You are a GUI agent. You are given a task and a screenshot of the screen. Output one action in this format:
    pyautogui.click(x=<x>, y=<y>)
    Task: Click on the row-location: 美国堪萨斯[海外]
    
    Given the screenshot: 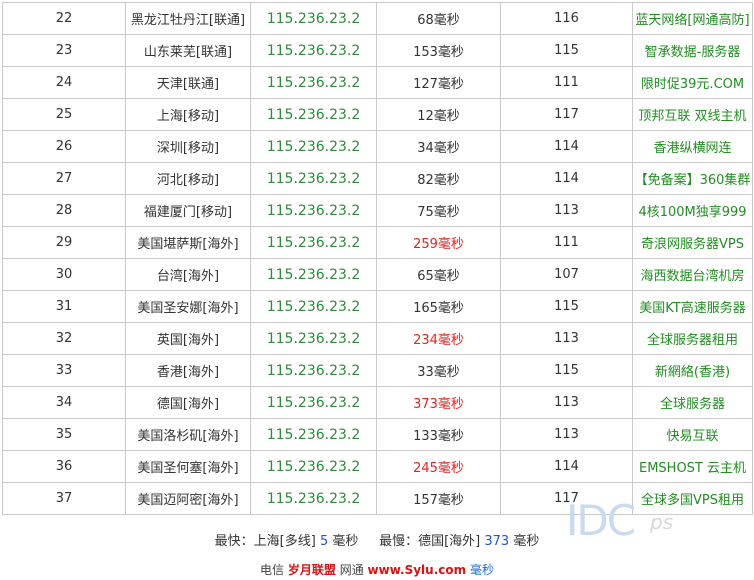 What is the action you would take?
    pyautogui.click(x=188, y=242)
    